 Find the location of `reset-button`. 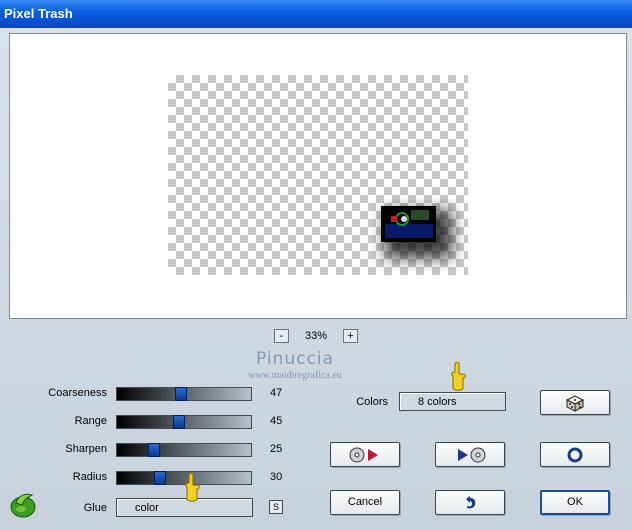

reset-button is located at coordinates (575, 454).